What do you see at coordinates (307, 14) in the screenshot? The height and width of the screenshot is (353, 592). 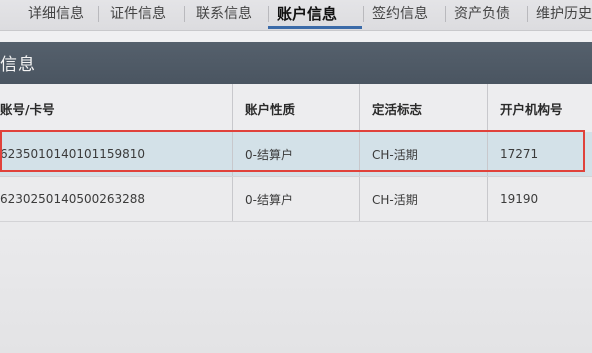 I see `tab-account-info: 账户信息` at bounding box center [307, 14].